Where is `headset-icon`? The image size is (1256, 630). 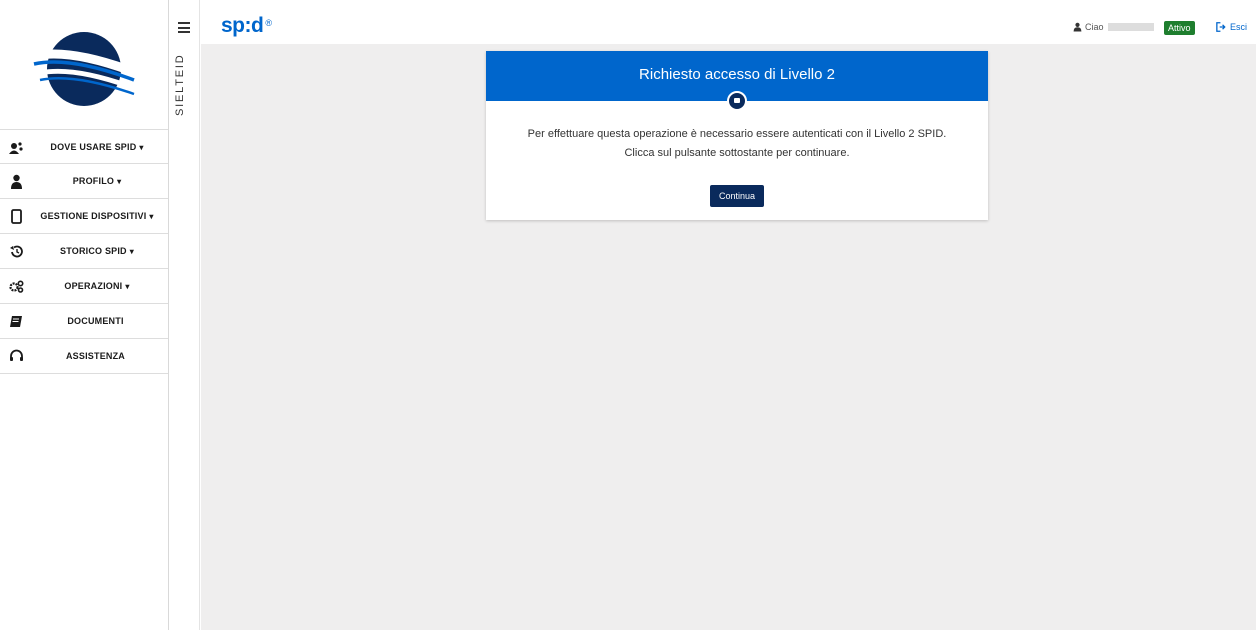 headset-icon is located at coordinates (16, 355).